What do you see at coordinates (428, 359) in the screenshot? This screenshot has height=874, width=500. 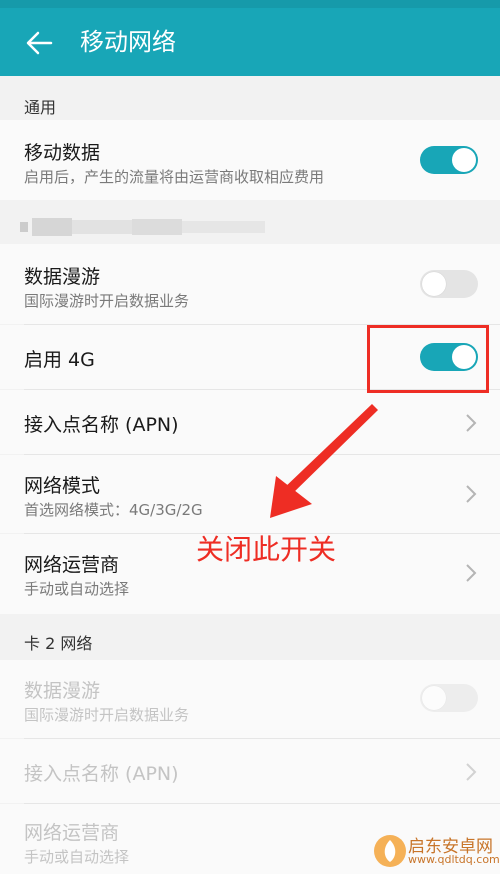 I see `highlight-box` at bounding box center [428, 359].